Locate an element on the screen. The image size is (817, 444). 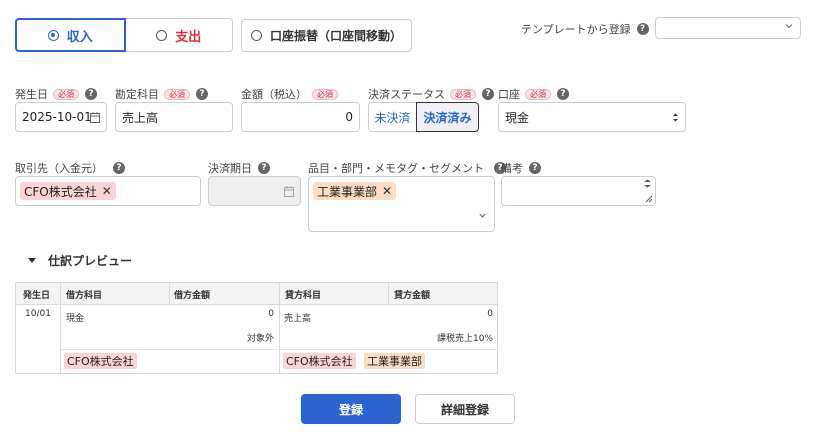
segments-label-text: 品目・部門・メモタグ・セグメント is located at coordinates (396, 168).